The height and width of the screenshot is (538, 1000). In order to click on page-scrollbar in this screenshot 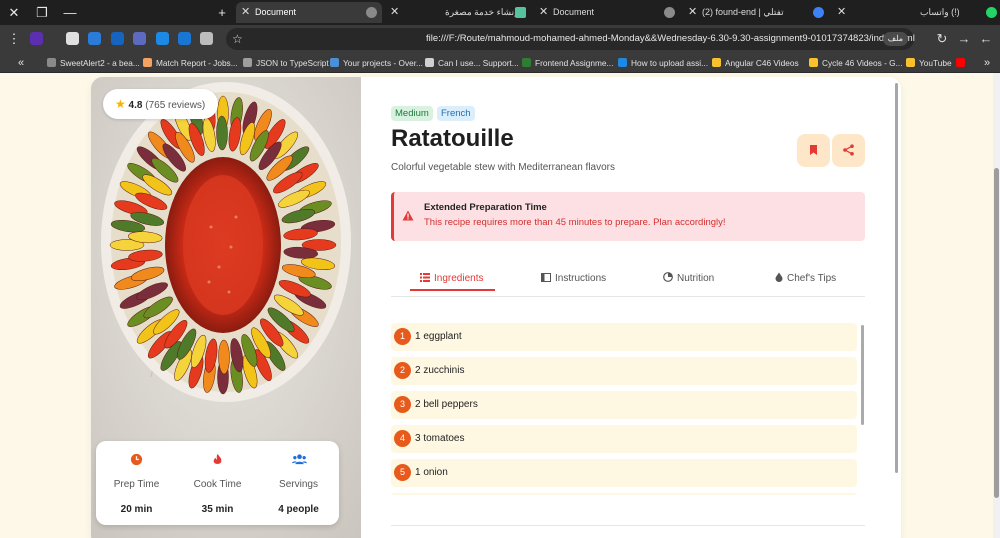, I will do `click(996, 305)`.